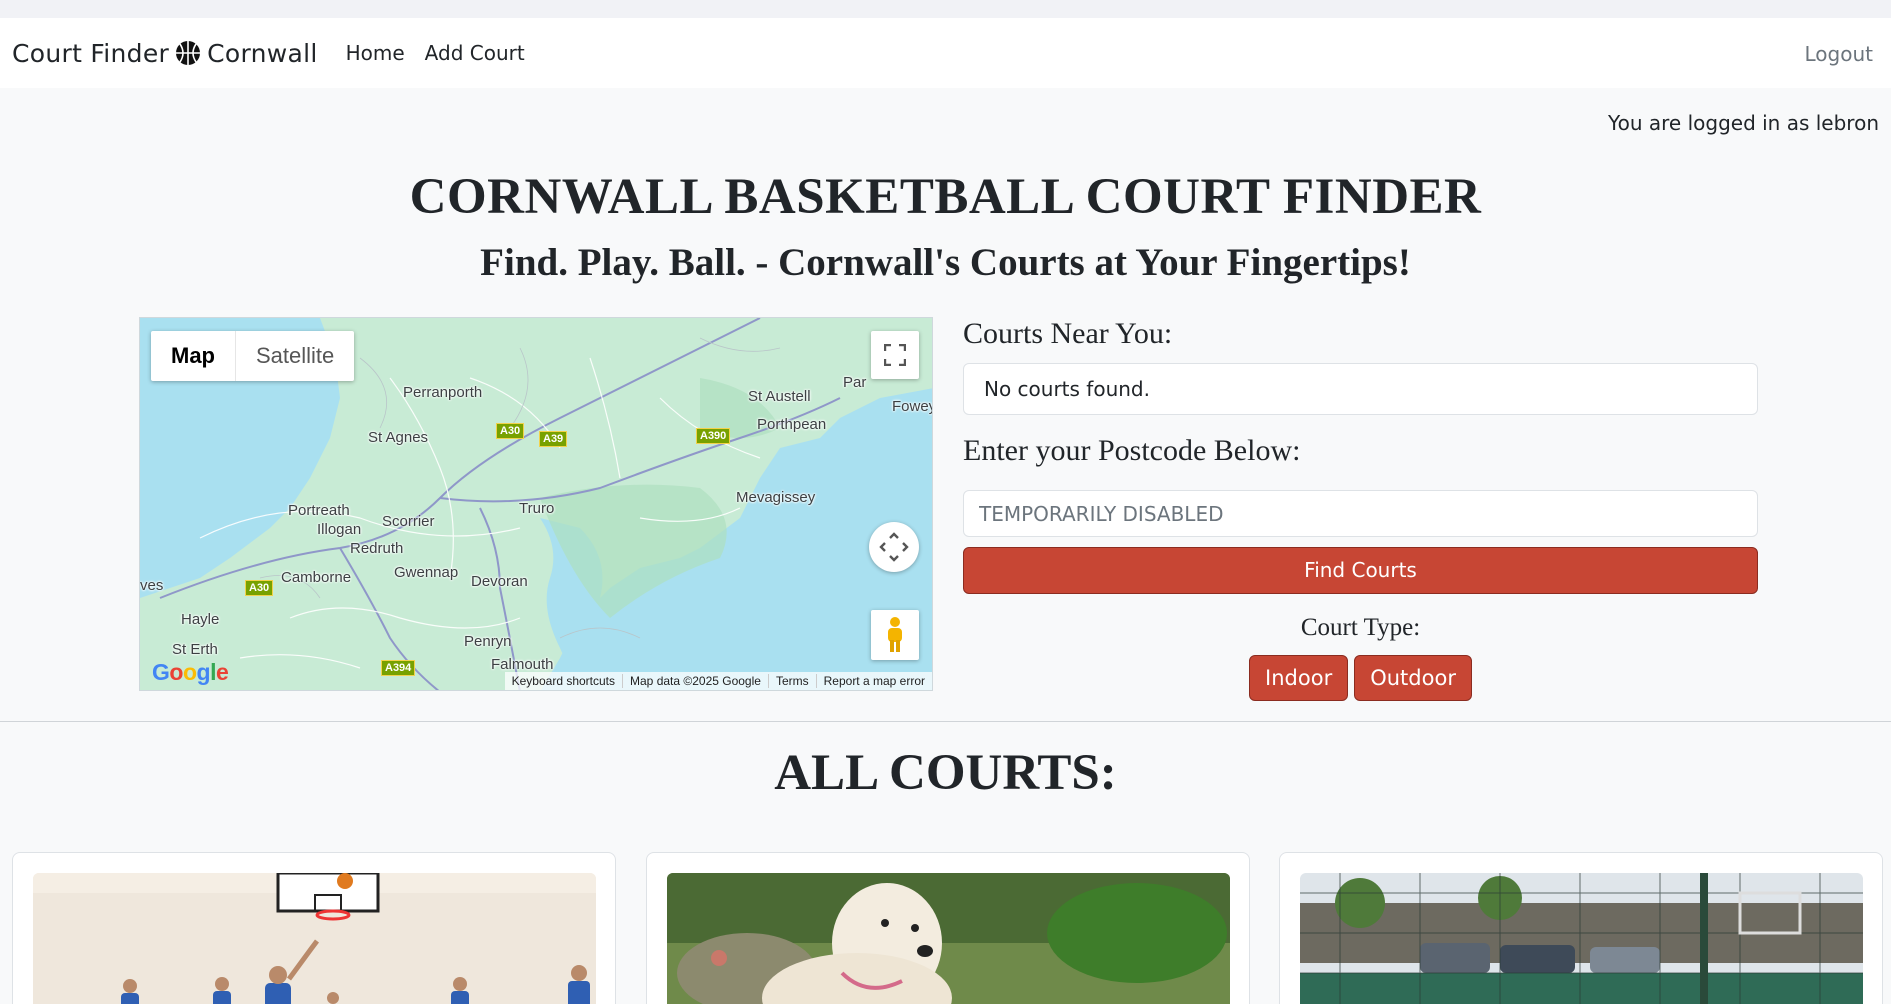 Image resolution: width=1891 pixels, height=1004 pixels. I want to click on top-strip, so click(945, 9).